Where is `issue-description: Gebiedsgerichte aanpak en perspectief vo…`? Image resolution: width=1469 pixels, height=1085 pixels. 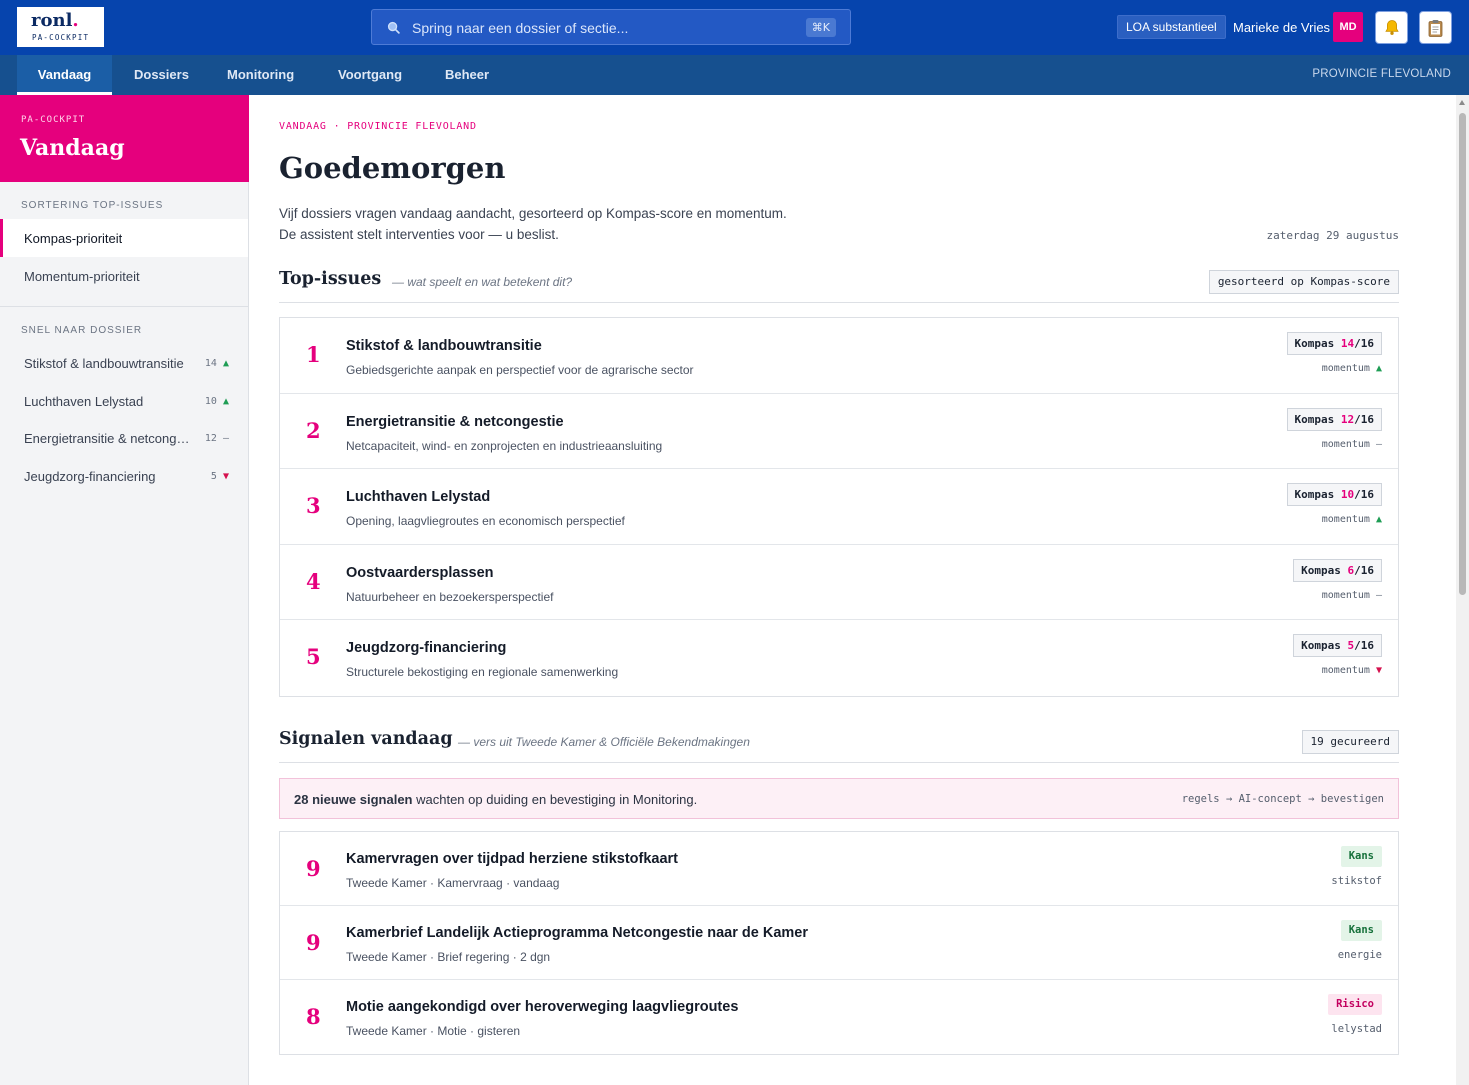
issue-description: Gebiedsgerichte aanpak en perspectief vo… is located at coordinates (520, 370).